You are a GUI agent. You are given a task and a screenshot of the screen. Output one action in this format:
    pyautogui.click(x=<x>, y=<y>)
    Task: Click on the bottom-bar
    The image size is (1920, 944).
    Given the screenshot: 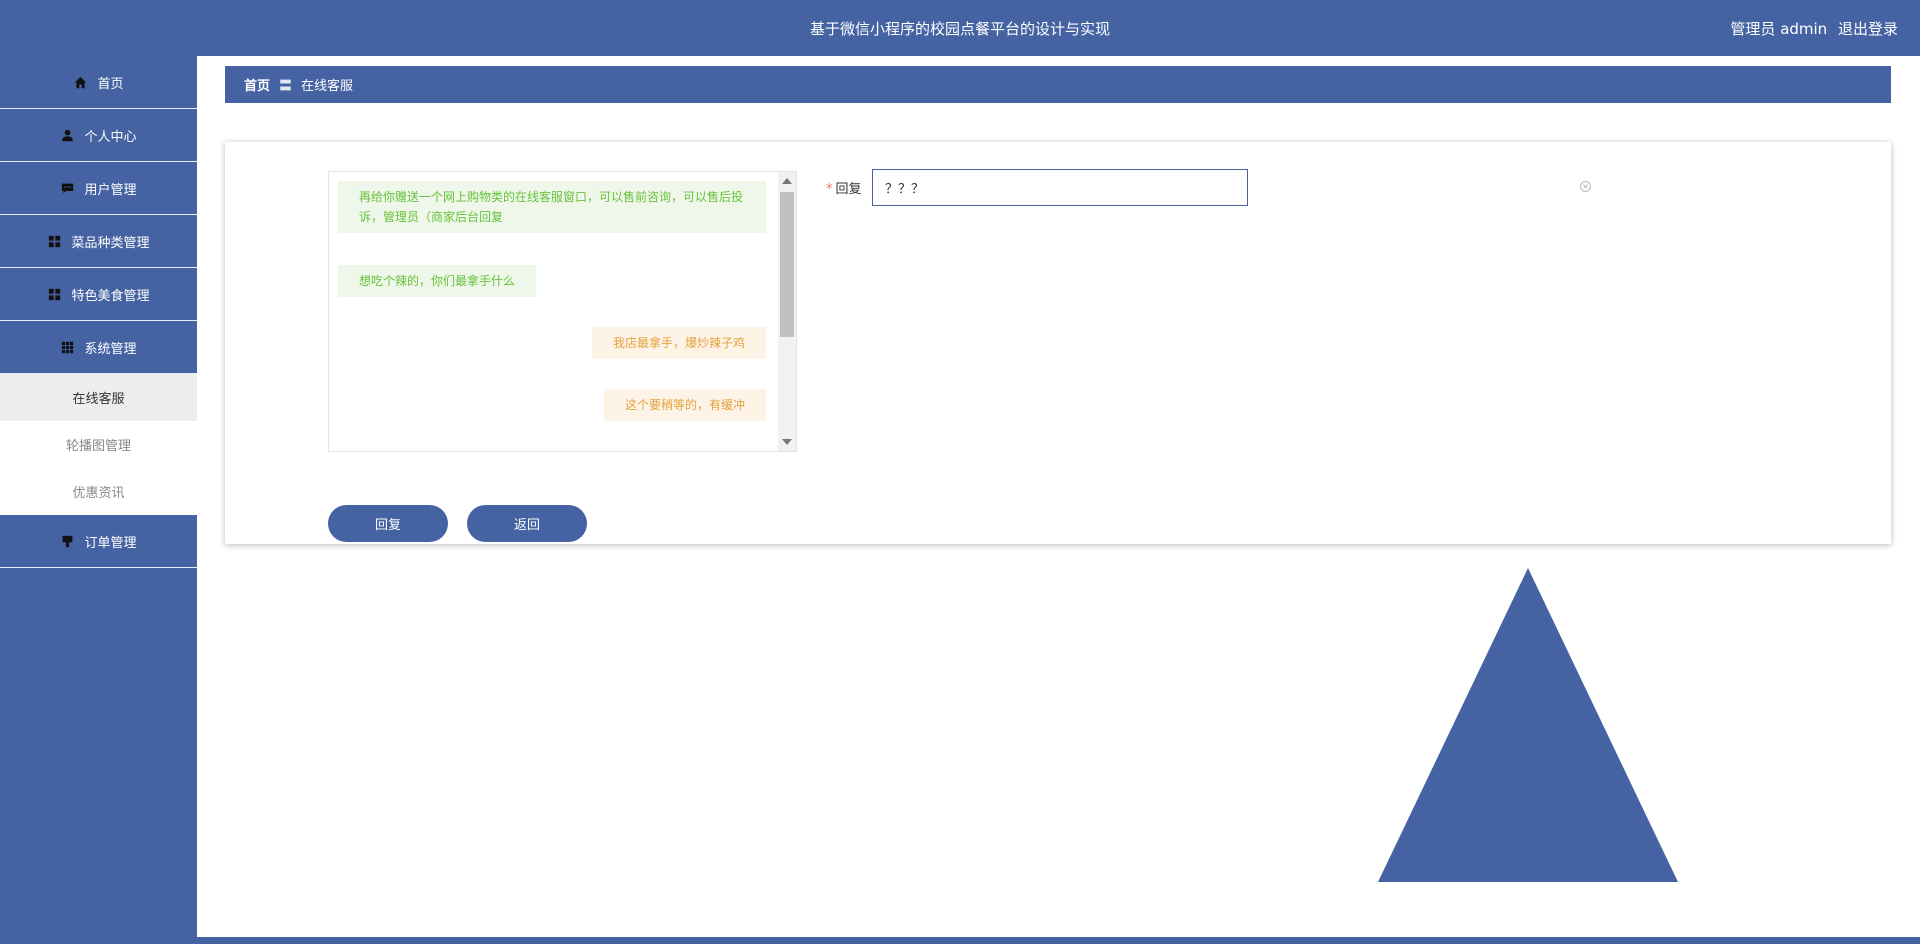 What is the action you would take?
    pyautogui.click(x=1058, y=940)
    